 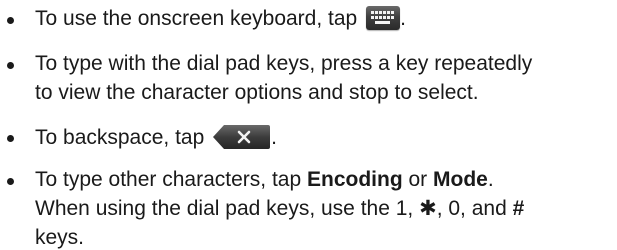 What do you see at coordinates (168, 179) in the screenshot?
I see `text-segment: To type other characters, tap` at bounding box center [168, 179].